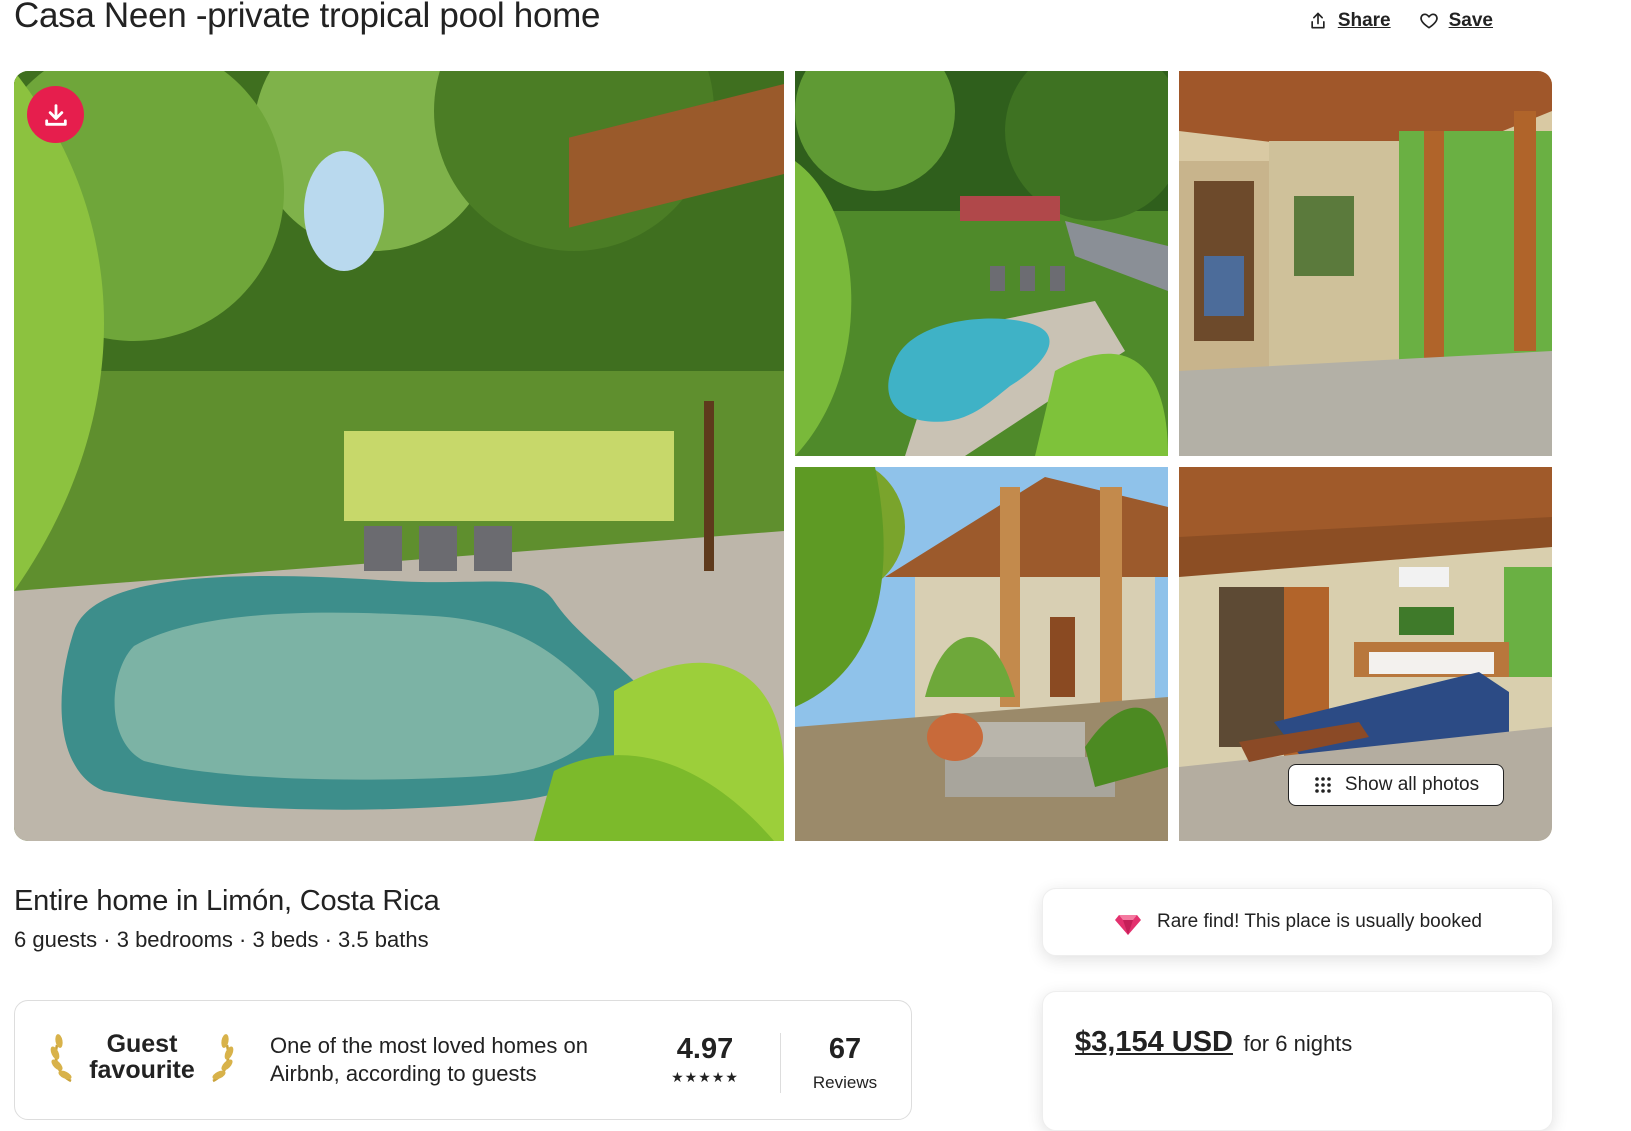 Image resolution: width=1631 pixels, height=1131 pixels. What do you see at coordinates (307, 17) in the screenshot?
I see `listing-title: Casa Neen -private tropical pool home` at bounding box center [307, 17].